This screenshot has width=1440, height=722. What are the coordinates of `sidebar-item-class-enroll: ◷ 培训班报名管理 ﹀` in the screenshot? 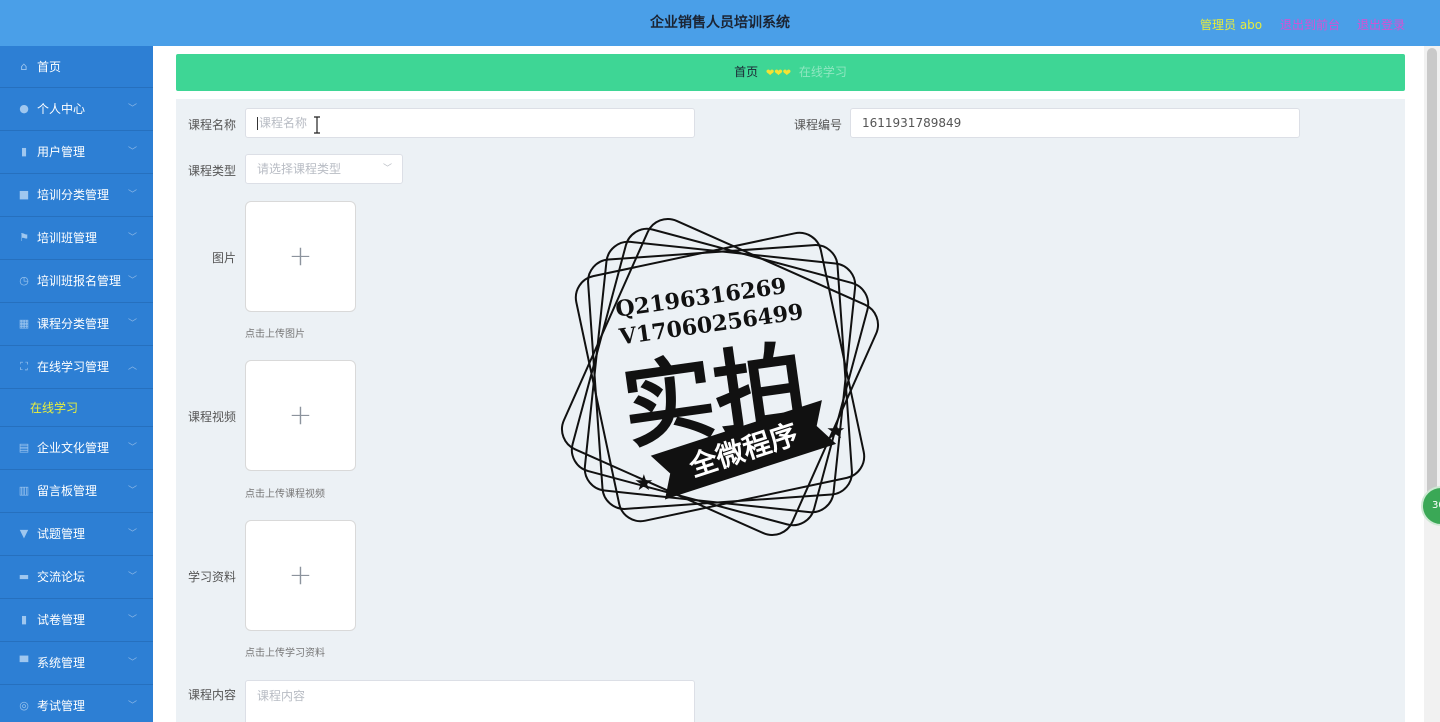 It's located at (76, 281).